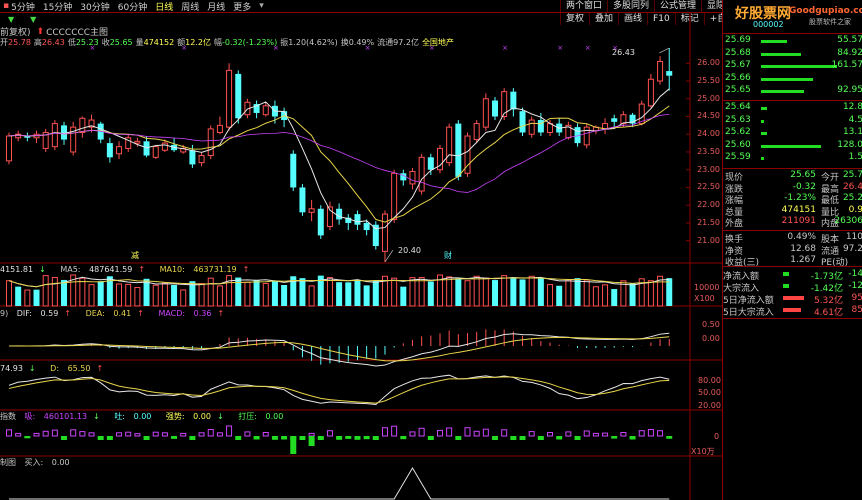 The image size is (862, 500). What do you see at coordinates (122, 313) in the screenshot?
I see `macd-dea-value: 0.41` at bounding box center [122, 313].